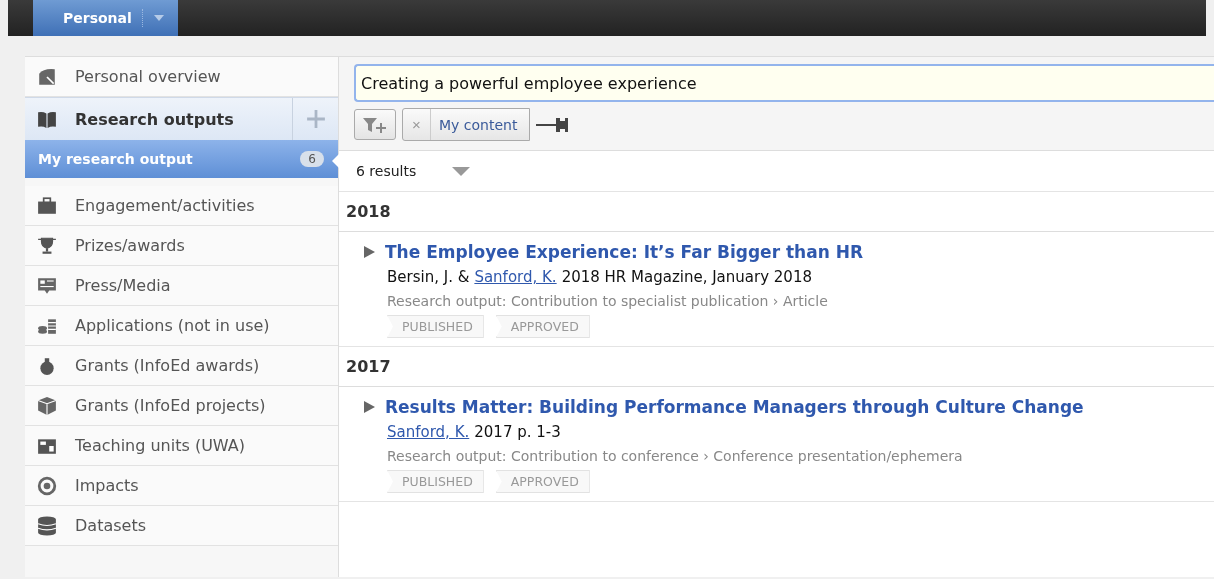  I want to click on results-count: 6 results, so click(386, 171).